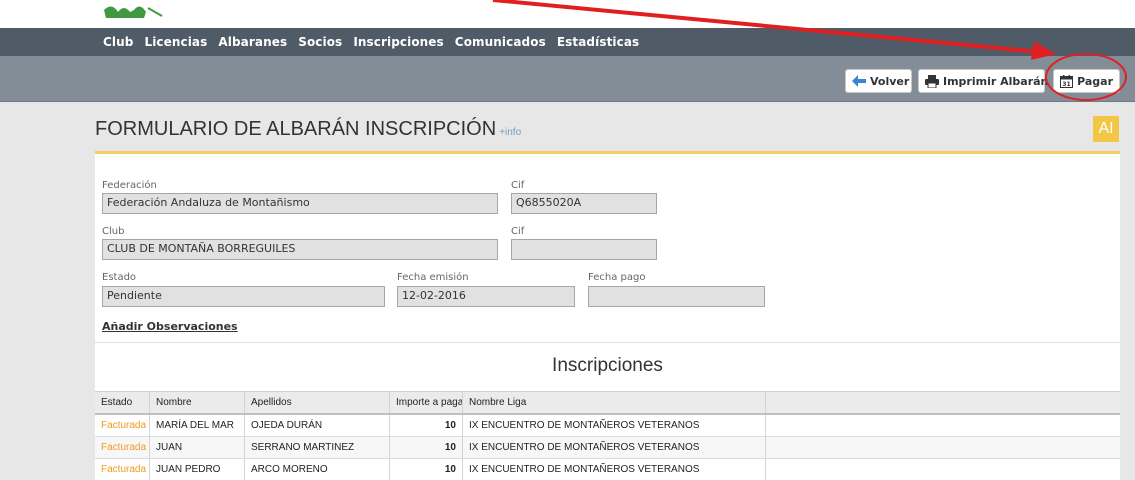  What do you see at coordinates (170, 326) in the screenshot?
I see `anadir-observaciones-link: Añadir Observaciones` at bounding box center [170, 326].